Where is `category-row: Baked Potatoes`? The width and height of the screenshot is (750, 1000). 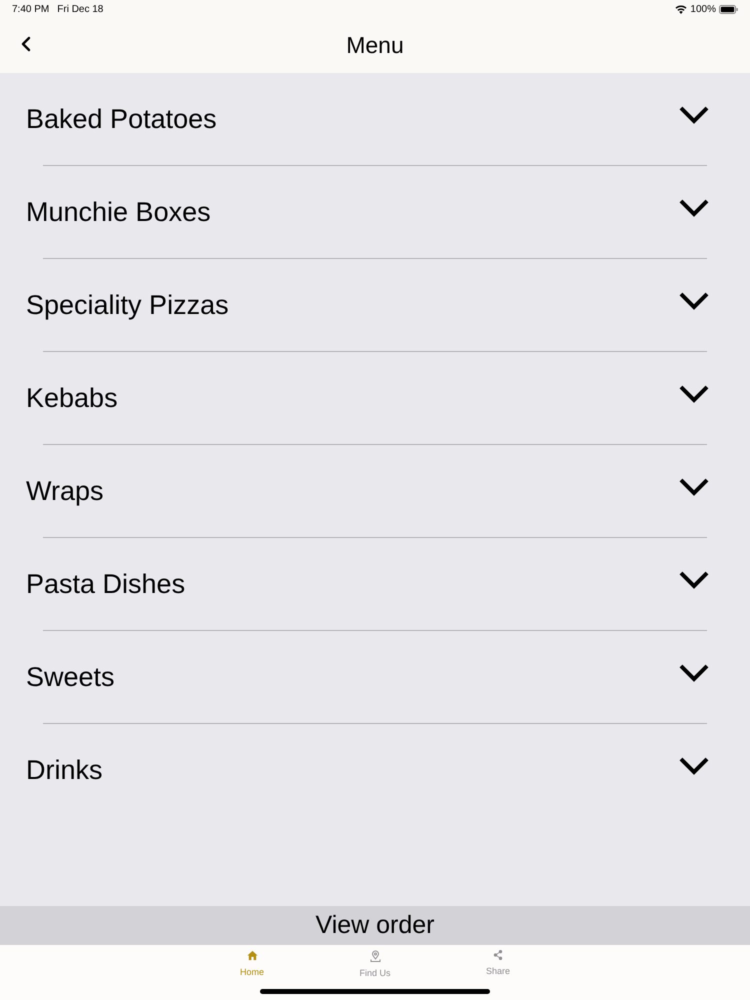
category-row: Baked Potatoes is located at coordinates (375, 119).